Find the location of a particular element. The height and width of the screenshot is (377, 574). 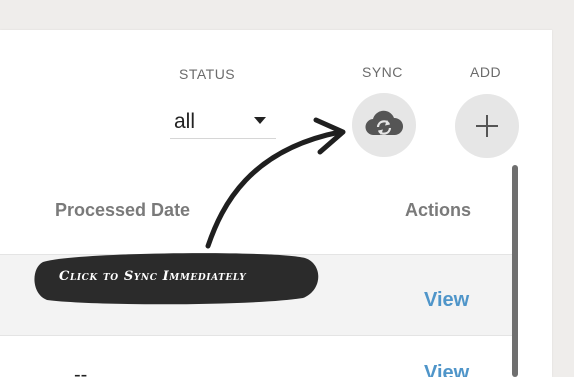

add-button is located at coordinates (487, 126).